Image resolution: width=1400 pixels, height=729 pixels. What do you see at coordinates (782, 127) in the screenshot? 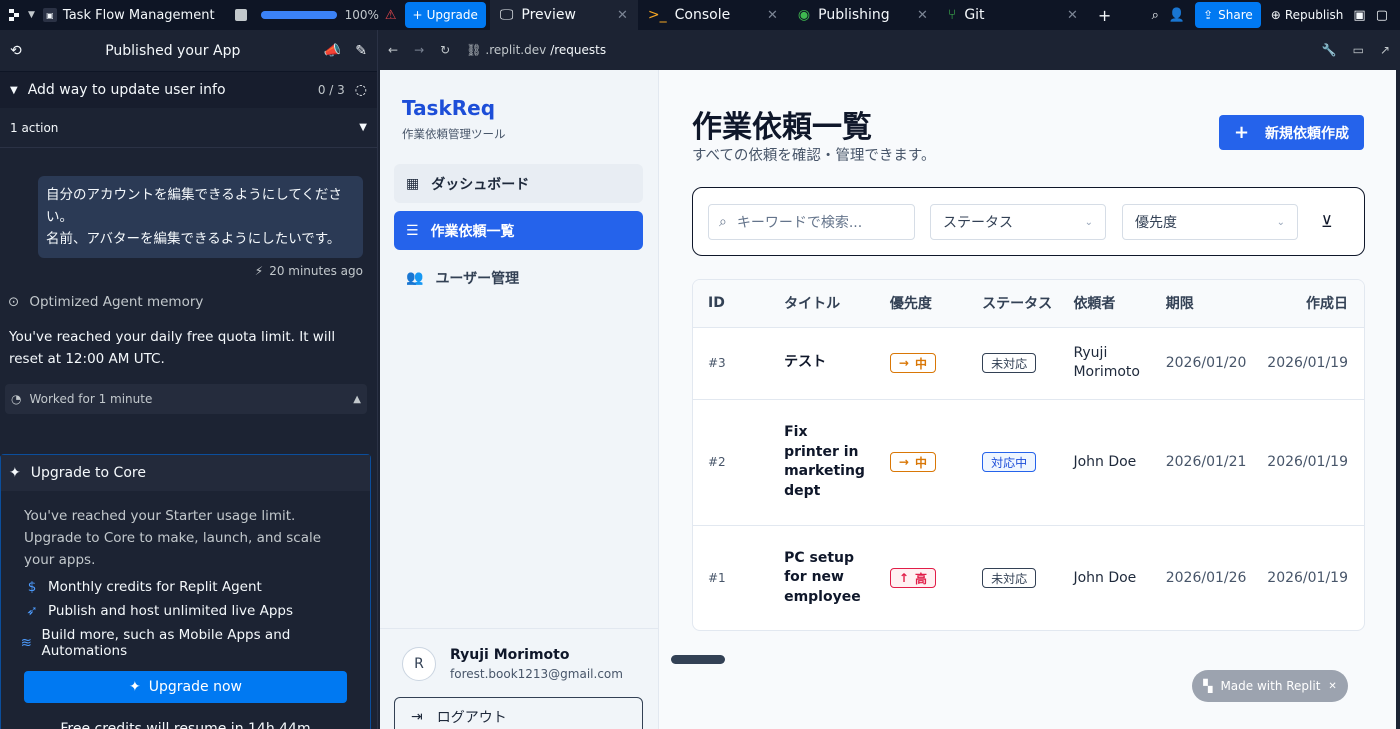
I see `page-title: 作業依頼一覧` at bounding box center [782, 127].